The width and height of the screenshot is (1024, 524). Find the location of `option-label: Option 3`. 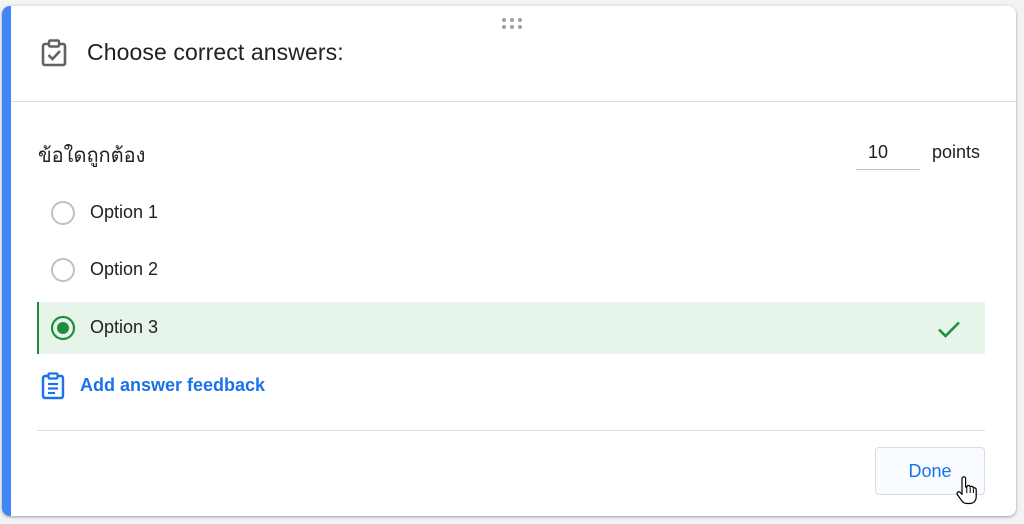

option-label: Option 3 is located at coordinates (124, 327).